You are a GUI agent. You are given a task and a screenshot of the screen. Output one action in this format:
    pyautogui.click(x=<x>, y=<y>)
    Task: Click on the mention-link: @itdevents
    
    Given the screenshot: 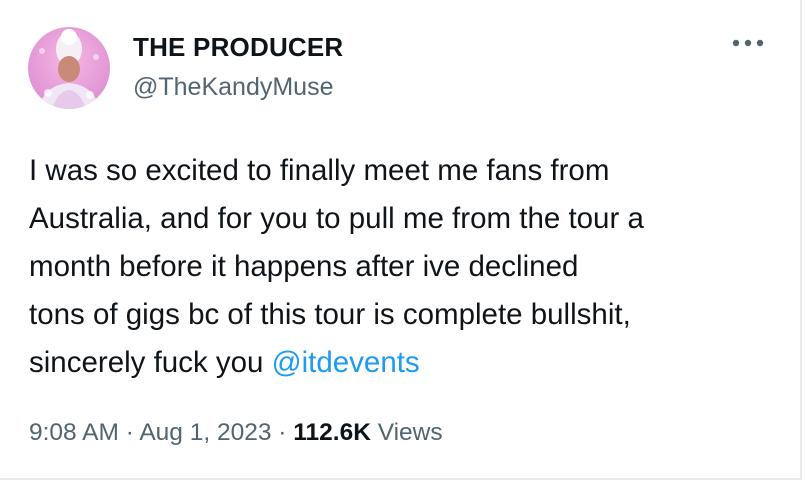 What is the action you would take?
    pyautogui.click(x=346, y=362)
    